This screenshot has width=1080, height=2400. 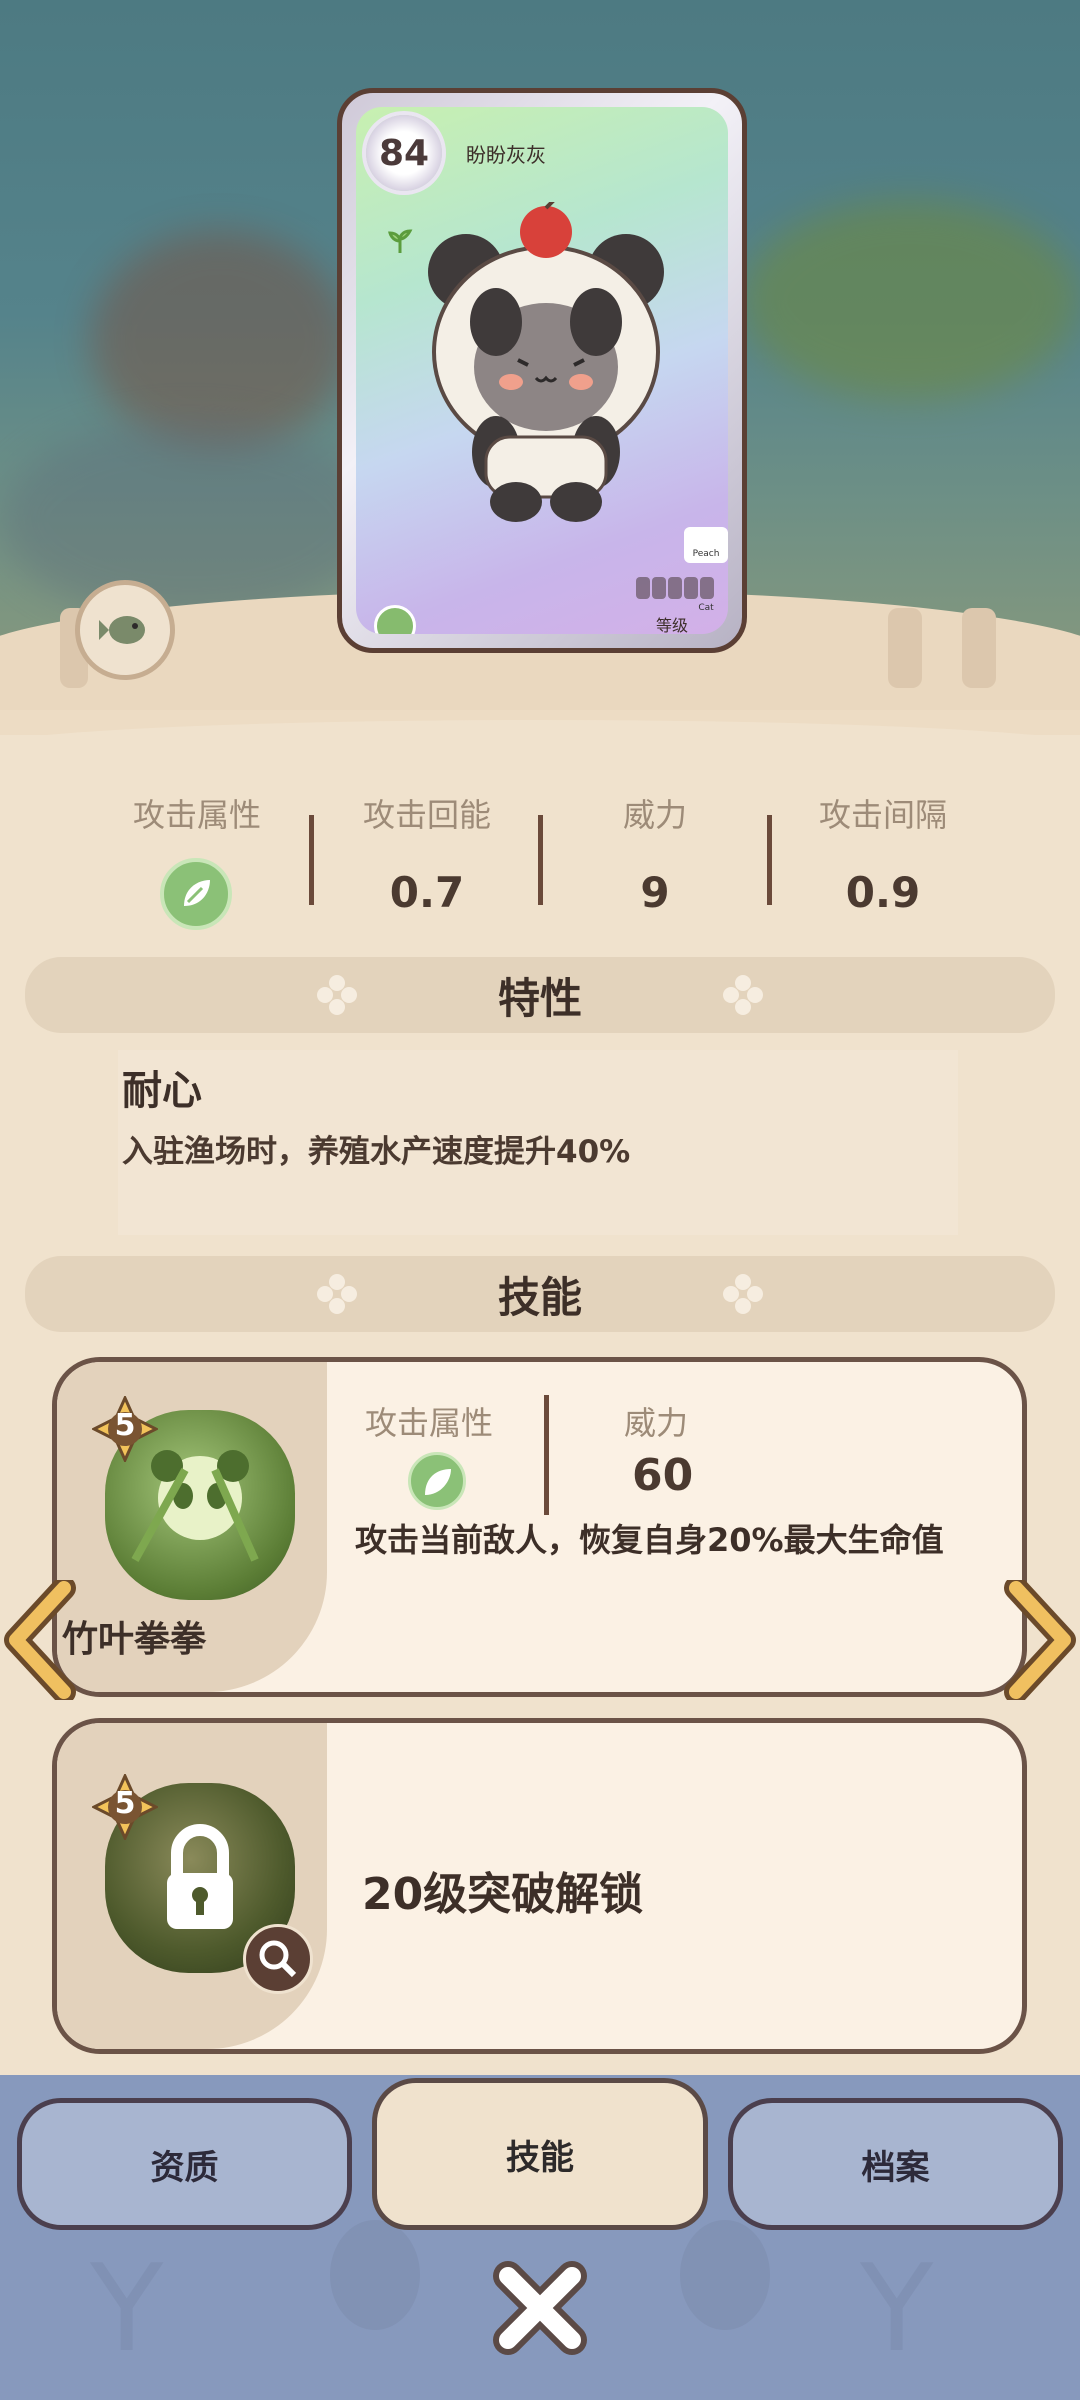 I want to click on trait-title: 耐心, so click(x=162, y=1091).